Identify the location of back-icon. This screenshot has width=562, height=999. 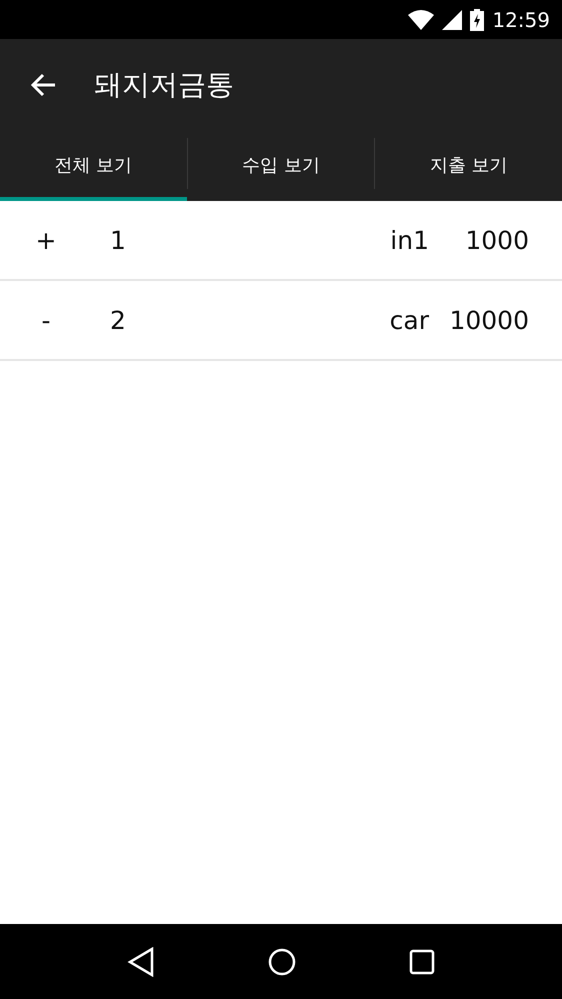
(140, 961).